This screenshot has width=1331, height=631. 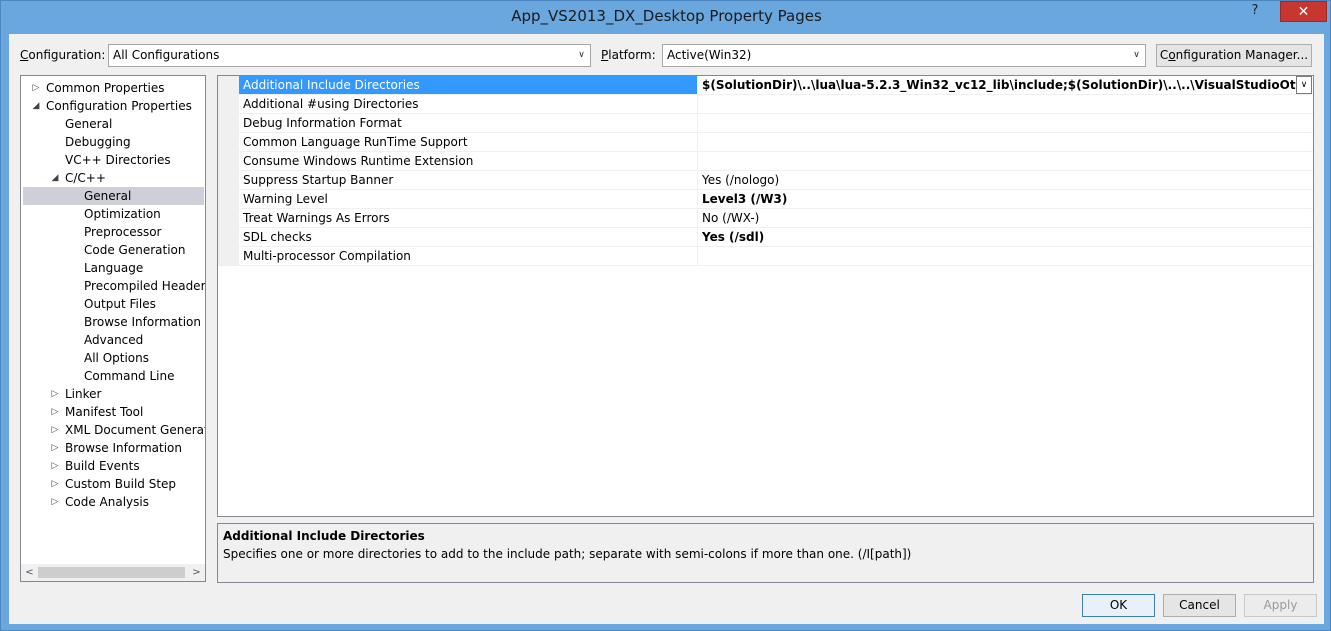 I want to click on property-row: Multi-processor Compilation, so click(x=776, y=256).